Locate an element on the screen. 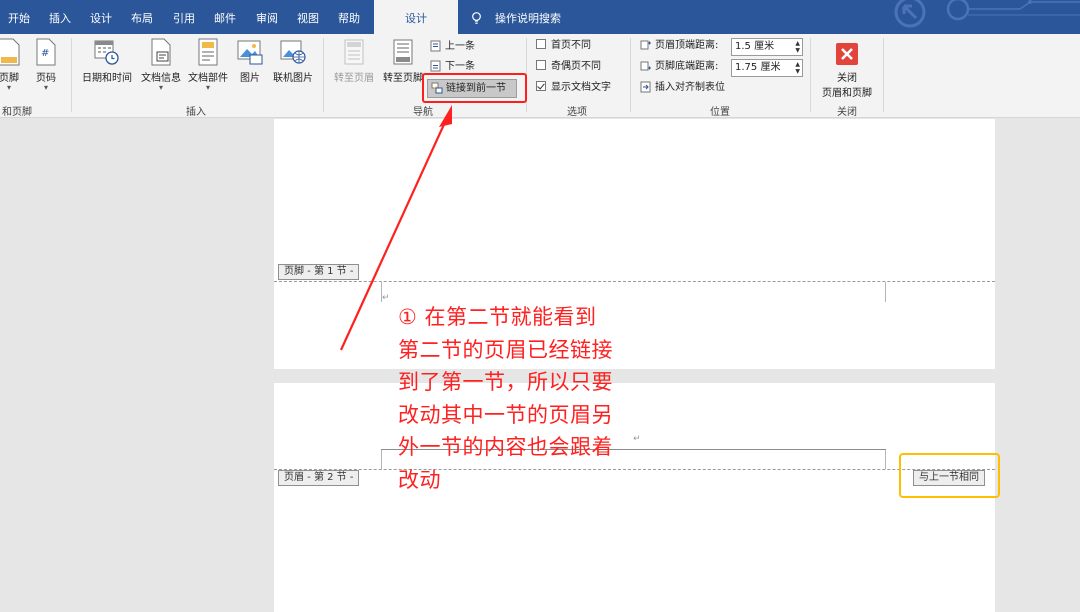 Image resolution: width=1080 pixels, height=612 pixels. different-first-page-checkbox: 首页不同 is located at coordinates (563, 46).